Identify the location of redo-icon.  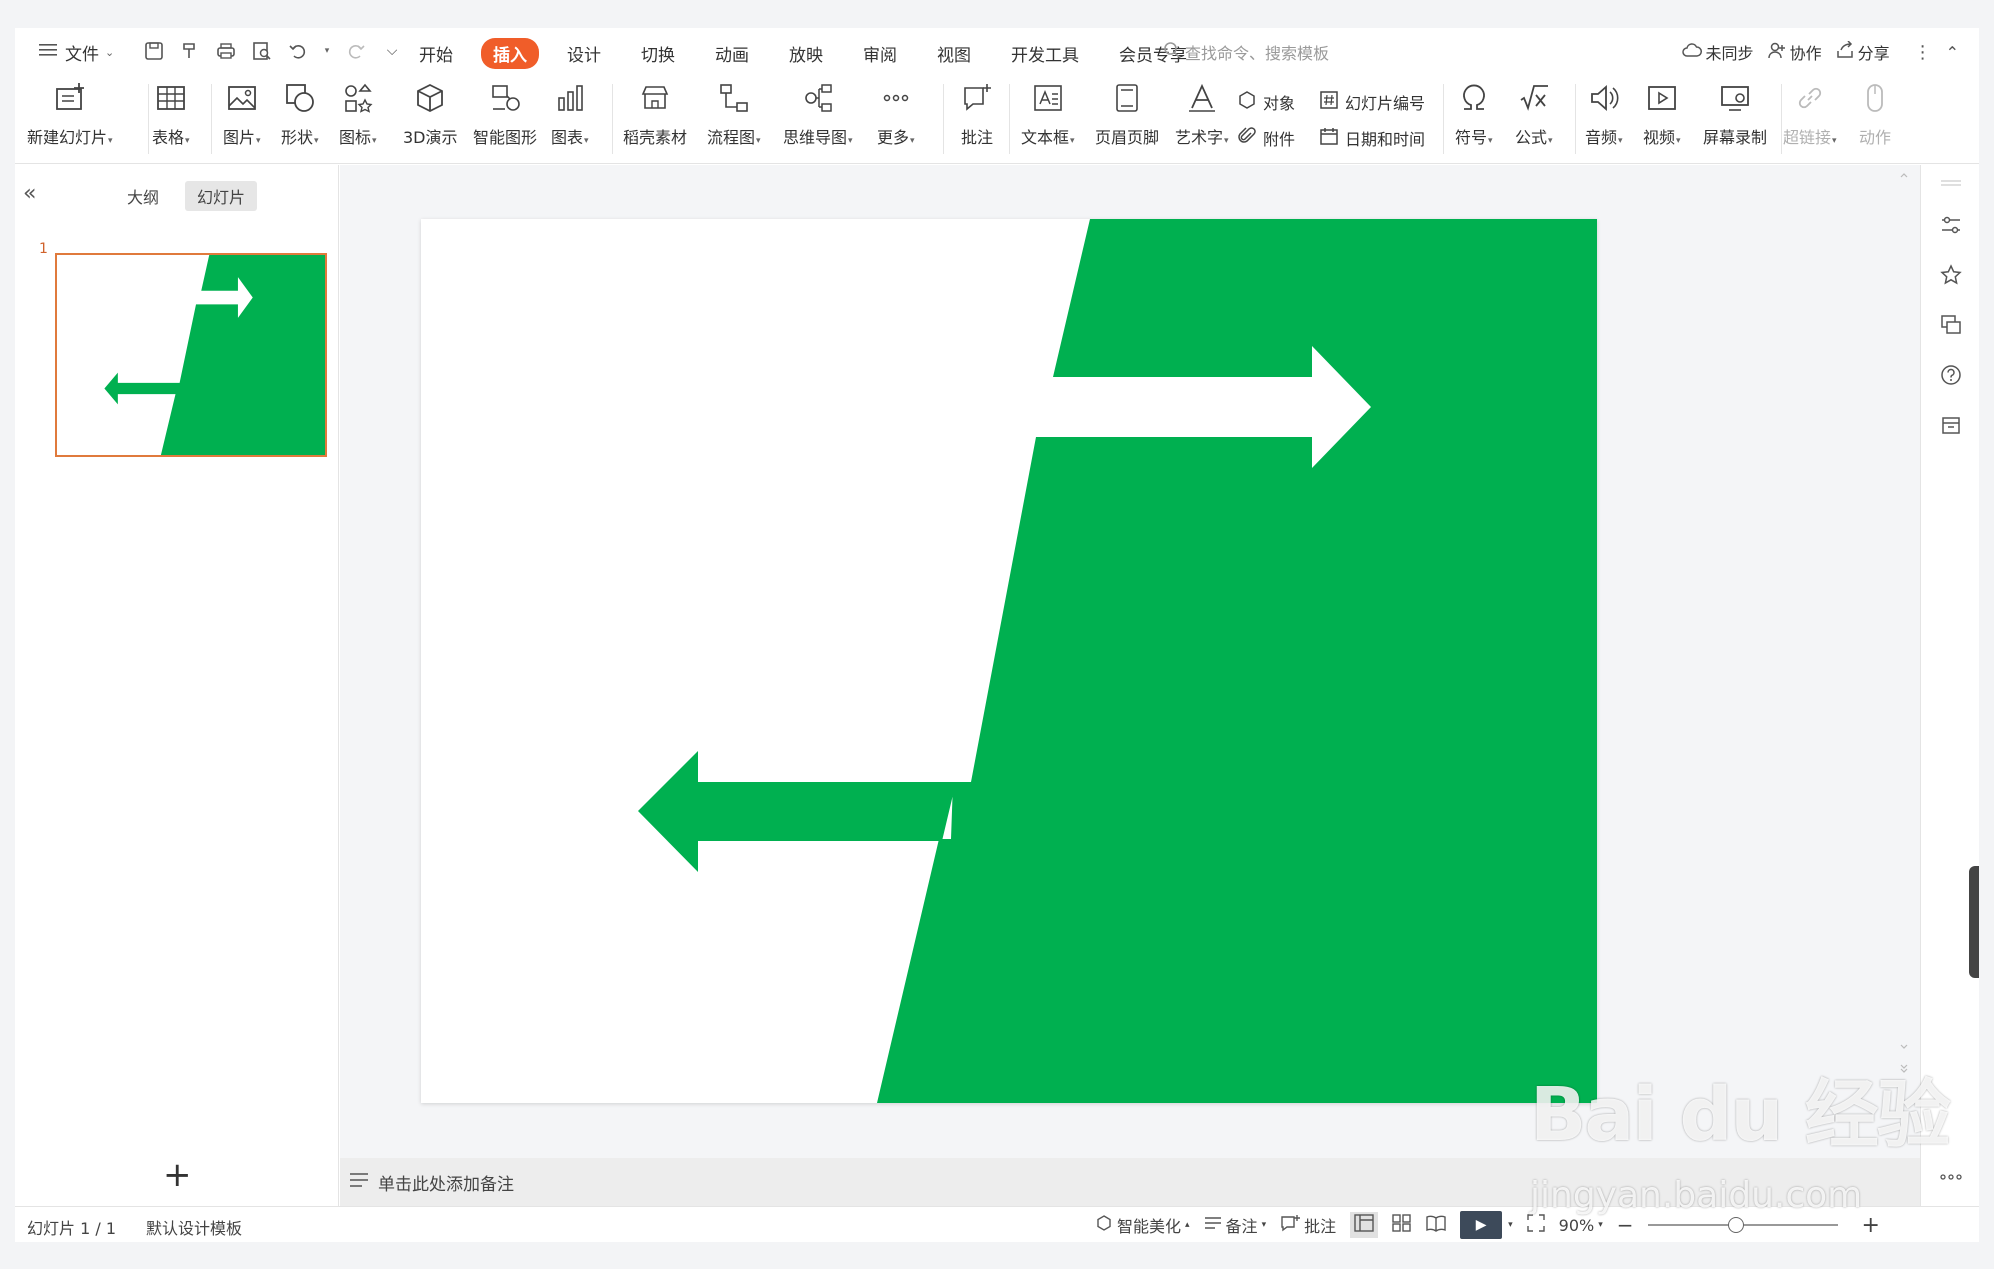
(356, 51).